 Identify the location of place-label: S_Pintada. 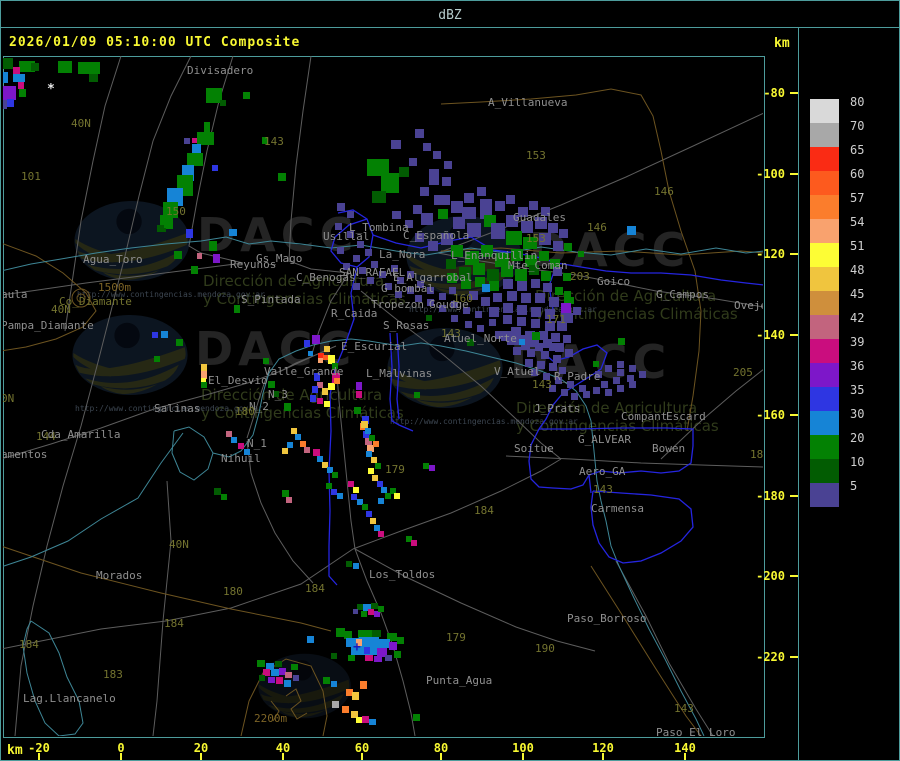
(271, 299).